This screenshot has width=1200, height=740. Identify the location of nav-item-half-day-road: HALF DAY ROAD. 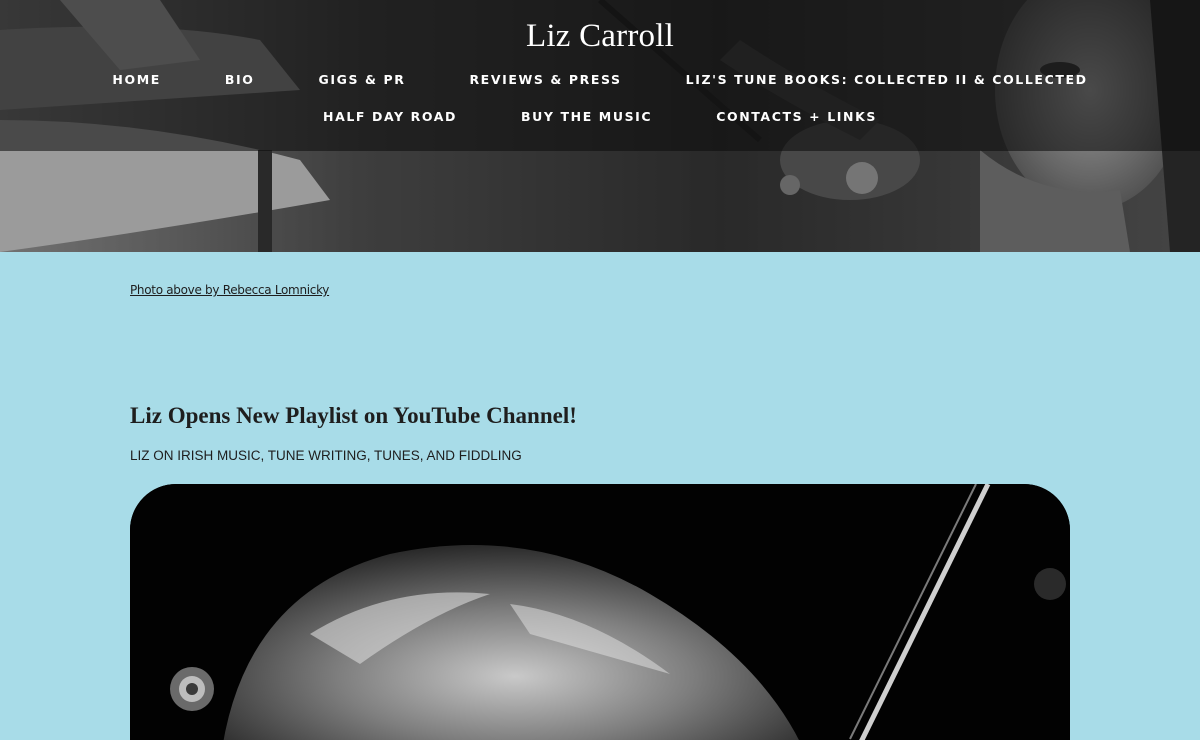
(390, 116).